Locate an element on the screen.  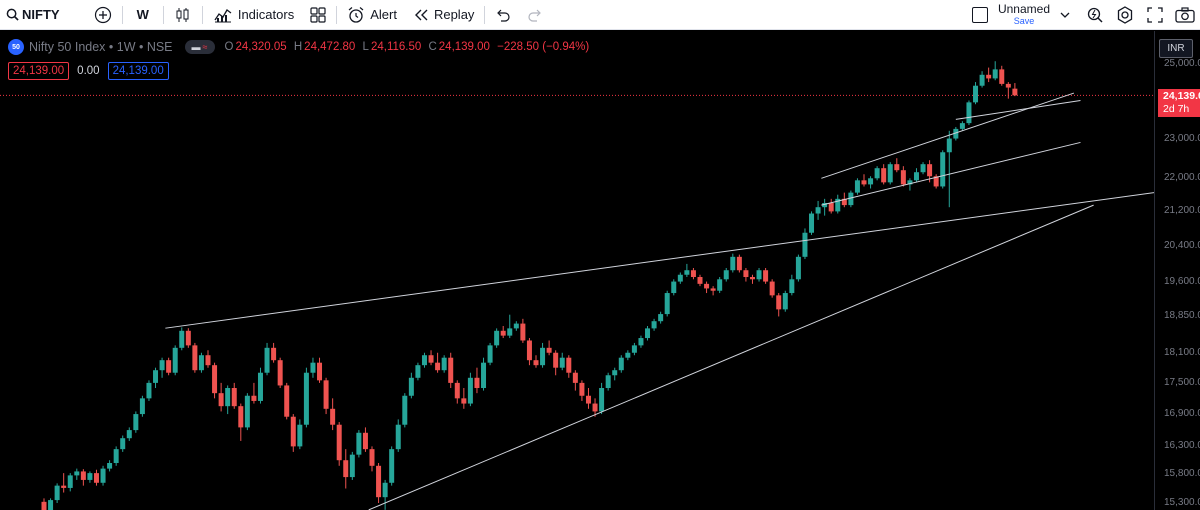
price-tick-label: 25,000.0 is located at coordinates (1182, 63).